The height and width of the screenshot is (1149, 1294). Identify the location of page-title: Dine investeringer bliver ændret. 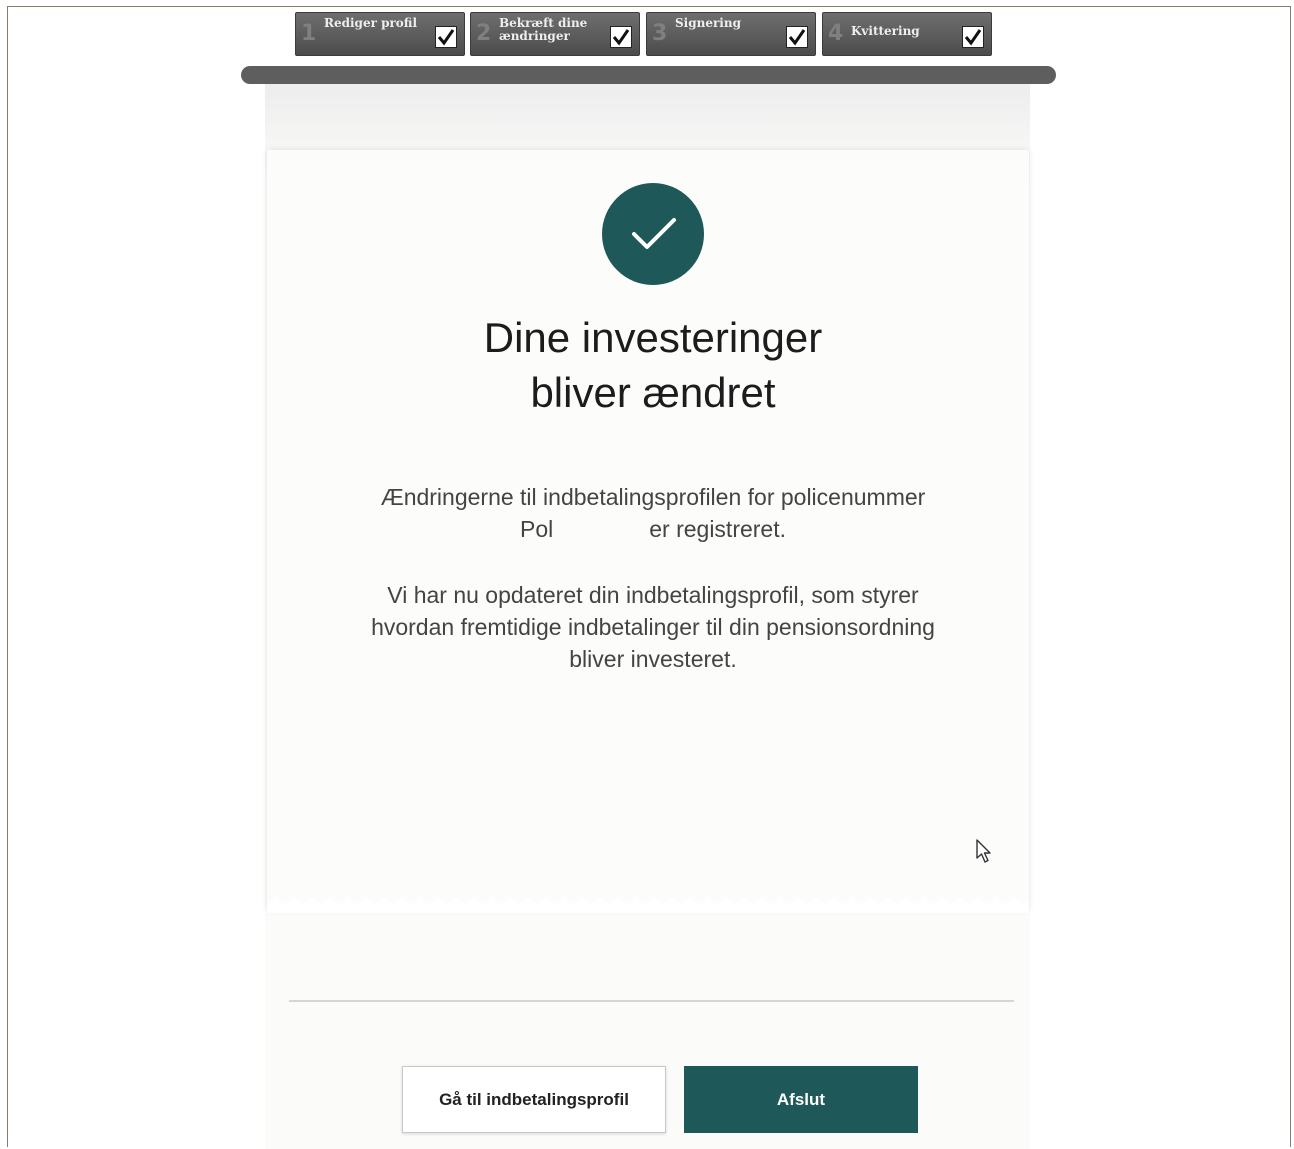
(653, 365).